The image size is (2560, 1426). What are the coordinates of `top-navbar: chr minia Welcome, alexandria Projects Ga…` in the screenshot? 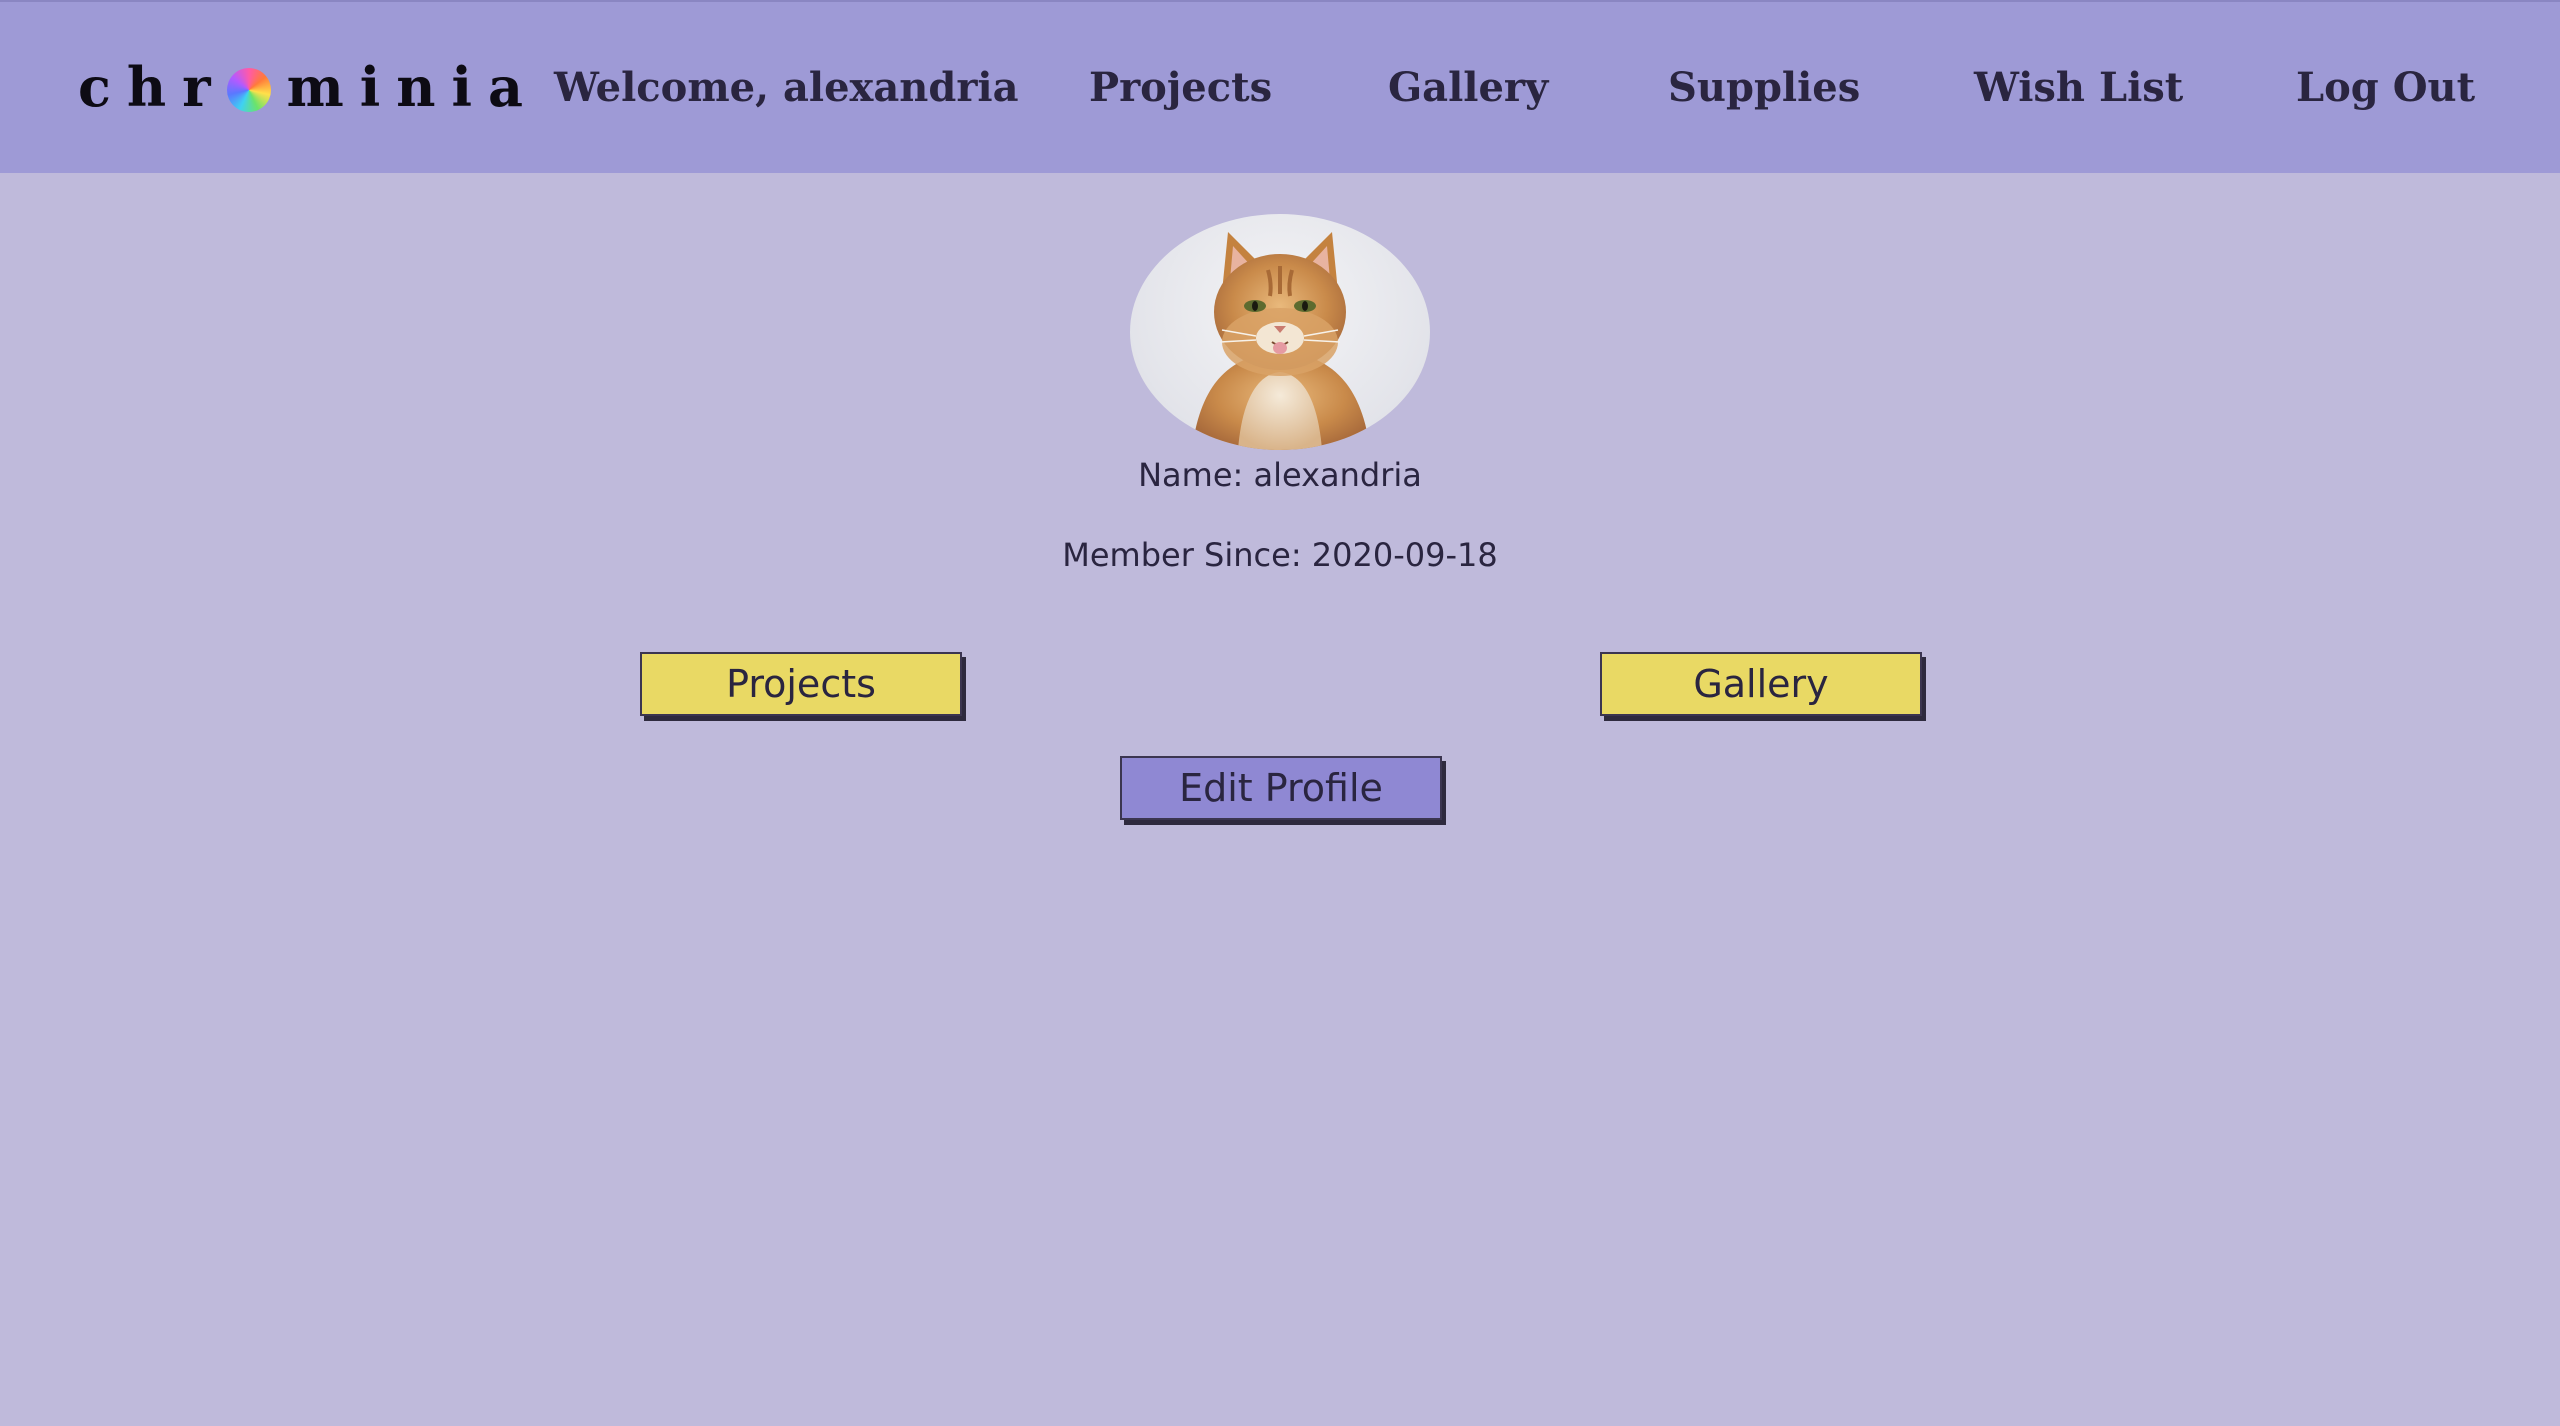 It's located at (1280, 86).